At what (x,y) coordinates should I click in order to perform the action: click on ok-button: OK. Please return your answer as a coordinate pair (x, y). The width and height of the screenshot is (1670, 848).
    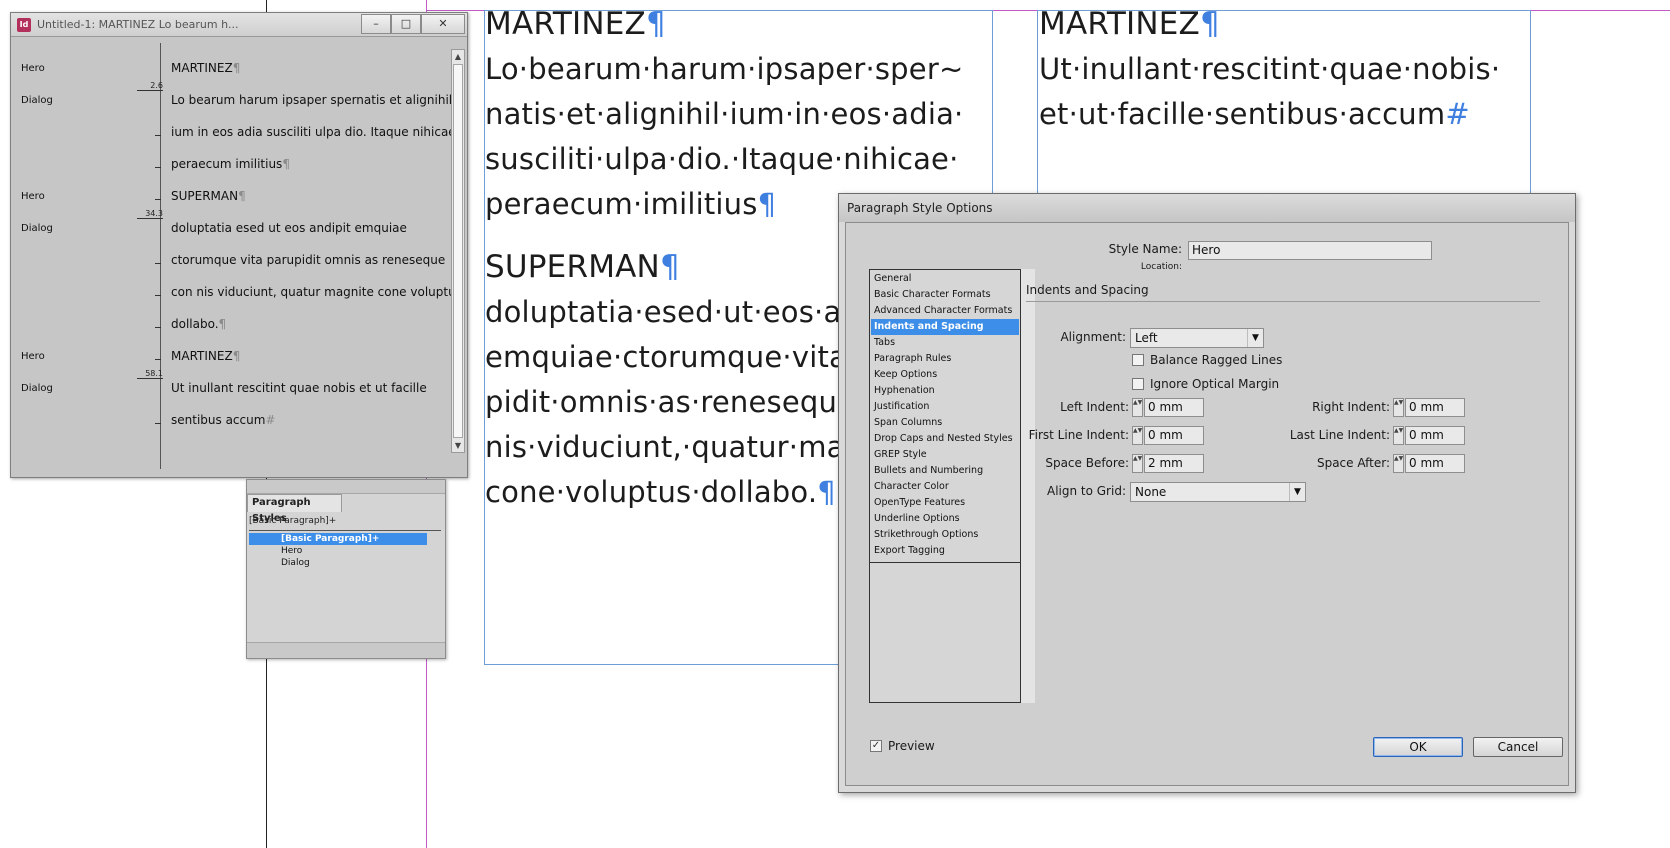
    Looking at the image, I should click on (1418, 747).